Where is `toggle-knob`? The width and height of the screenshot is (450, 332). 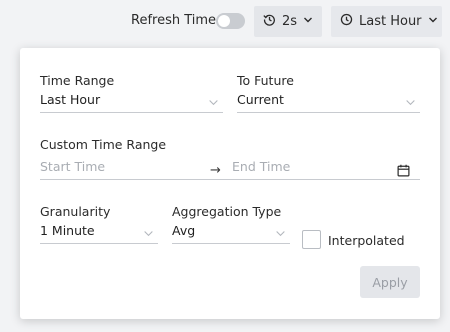 toggle-knob is located at coordinates (224, 21).